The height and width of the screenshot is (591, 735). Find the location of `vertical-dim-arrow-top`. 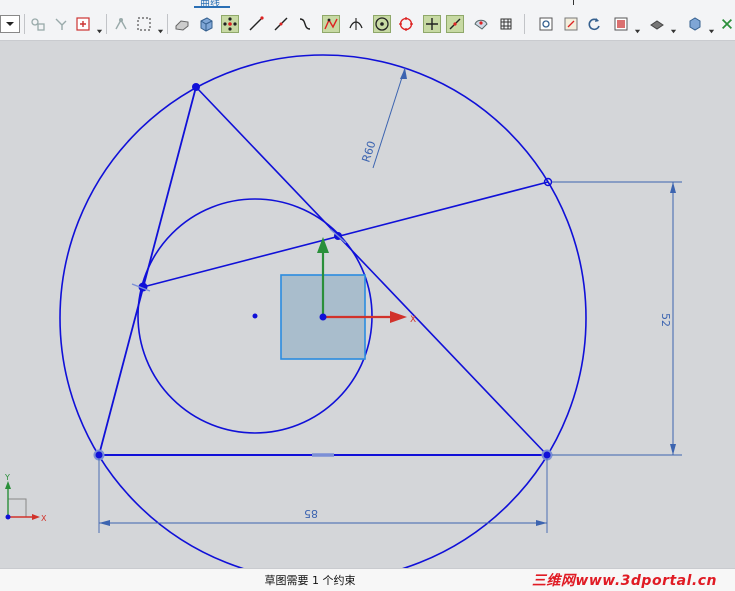

vertical-dim-arrow-top is located at coordinates (673, 187).